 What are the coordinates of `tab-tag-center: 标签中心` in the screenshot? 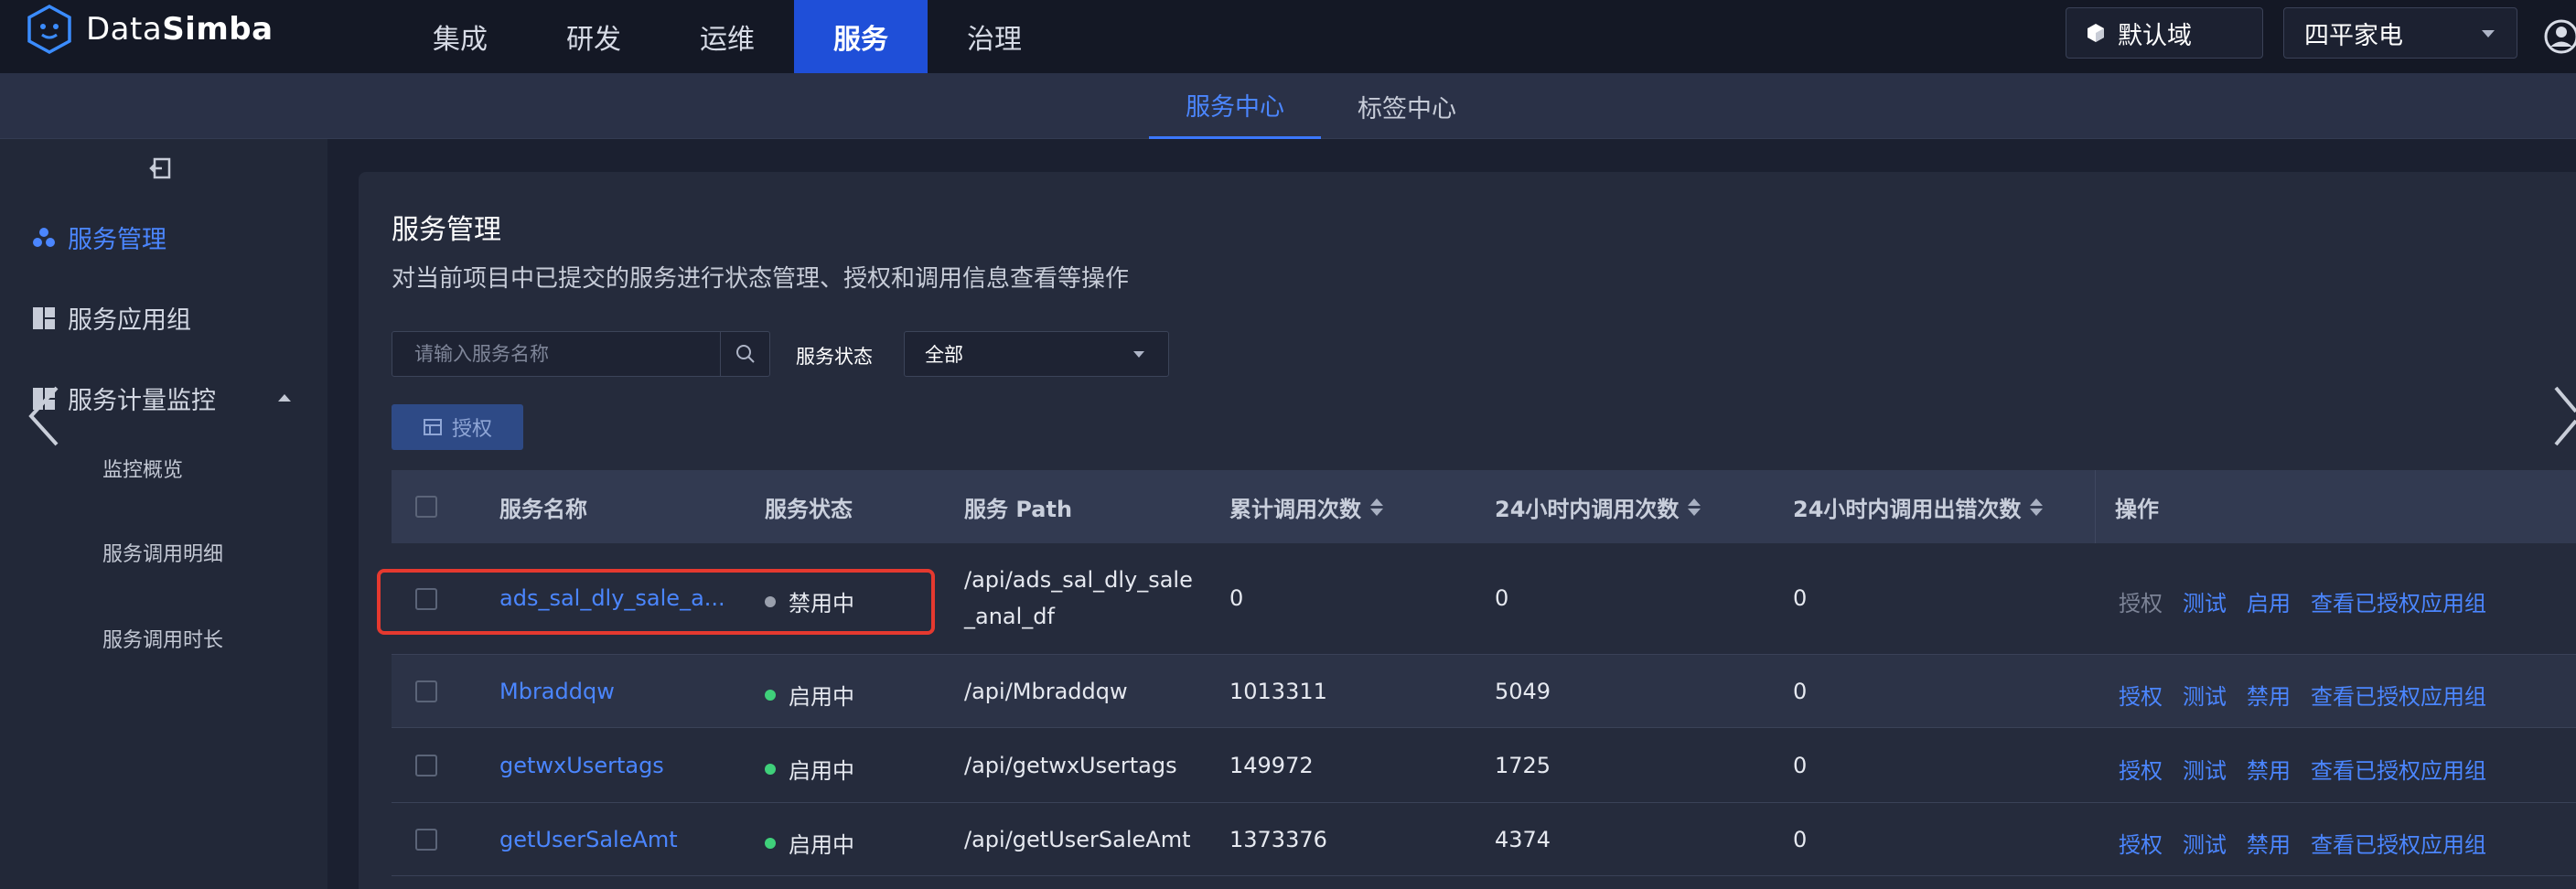 It's located at (1407, 106).